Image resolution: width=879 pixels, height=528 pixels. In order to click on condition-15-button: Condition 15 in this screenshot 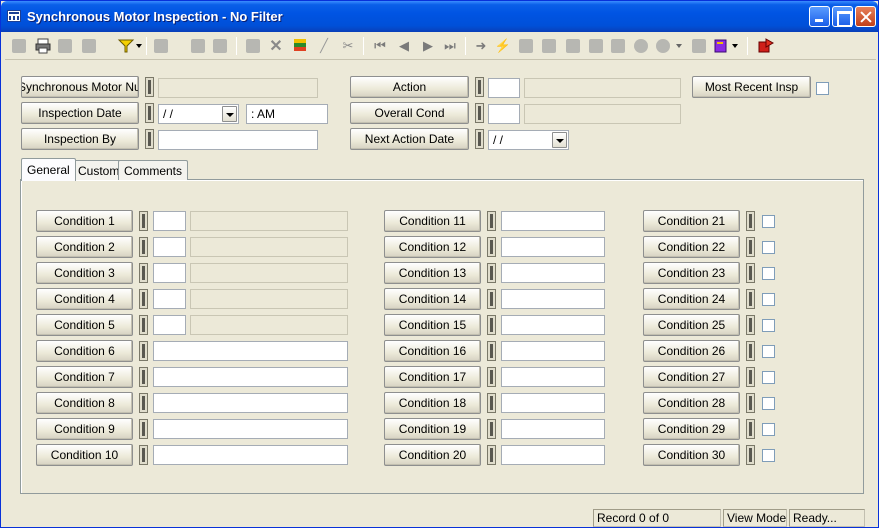, I will do `click(432, 325)`.